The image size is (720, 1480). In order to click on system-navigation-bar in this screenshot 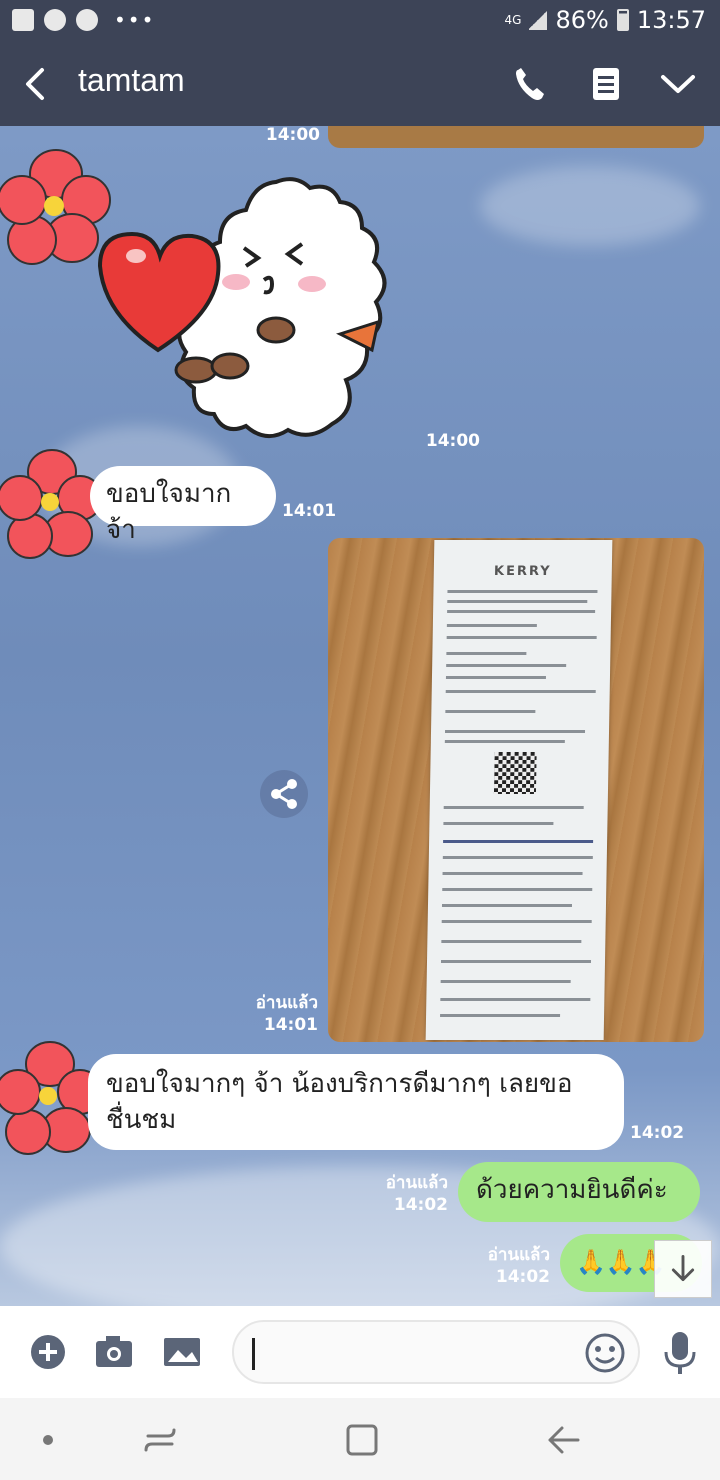, I will do `click(360, 1439)`.